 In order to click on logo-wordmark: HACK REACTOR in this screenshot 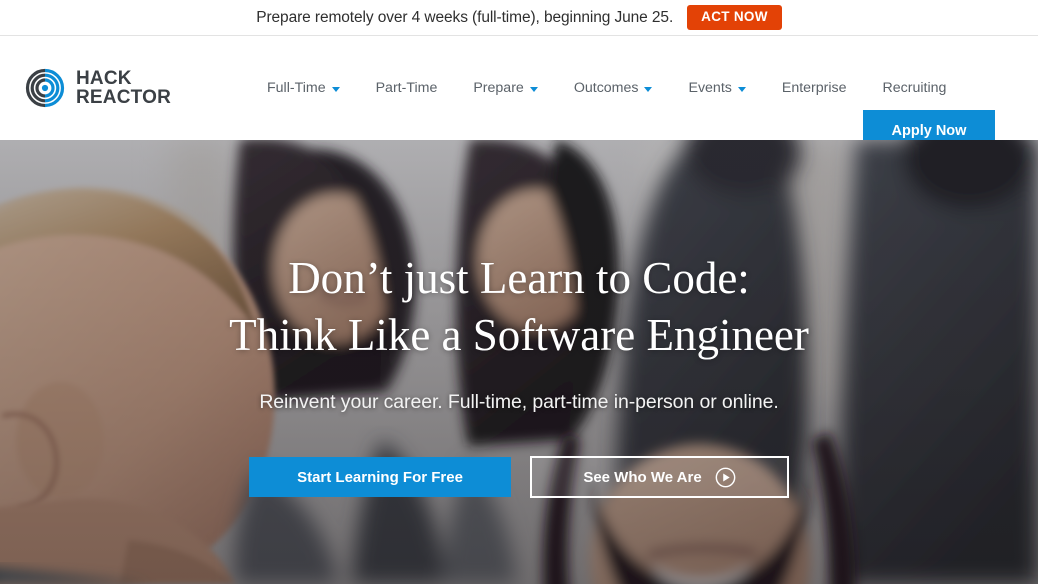, I will do `click(123, 87)`.